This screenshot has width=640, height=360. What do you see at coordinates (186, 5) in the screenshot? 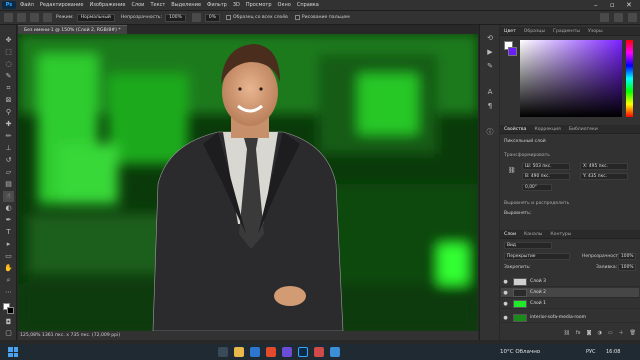
I see `menu-select: Выделение` at bounding box center [186, 5].